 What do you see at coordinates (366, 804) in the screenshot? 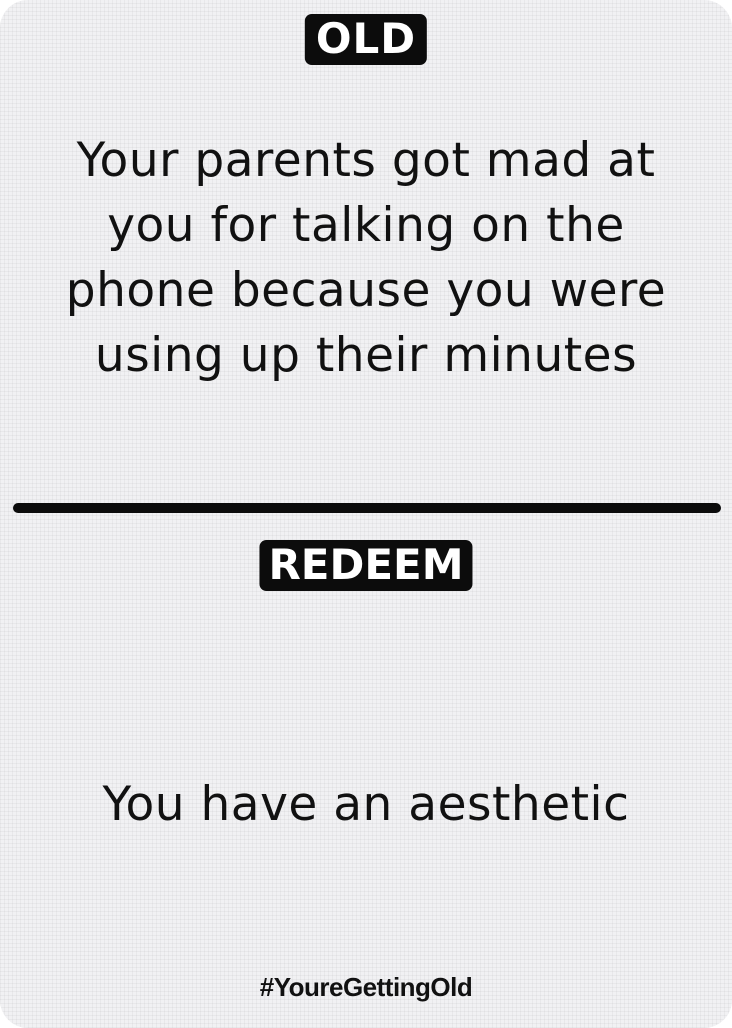
I see `redeem-statement: You have an aesthetic` at bounding box center [366, 804].